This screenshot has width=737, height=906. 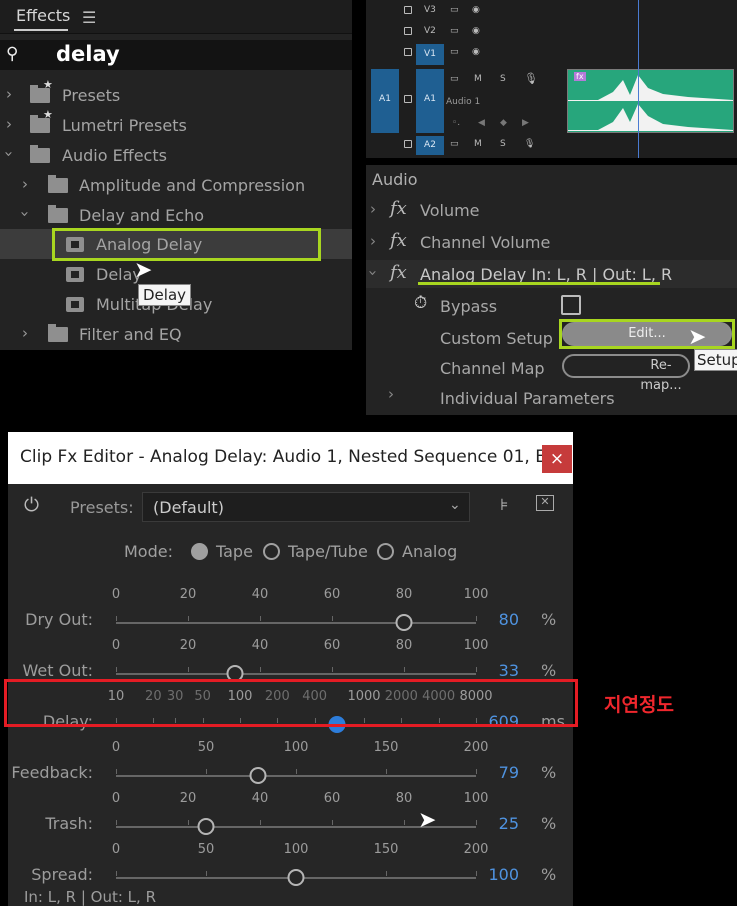 I want to click on slider-value: 80, so click(x=509, y=619).